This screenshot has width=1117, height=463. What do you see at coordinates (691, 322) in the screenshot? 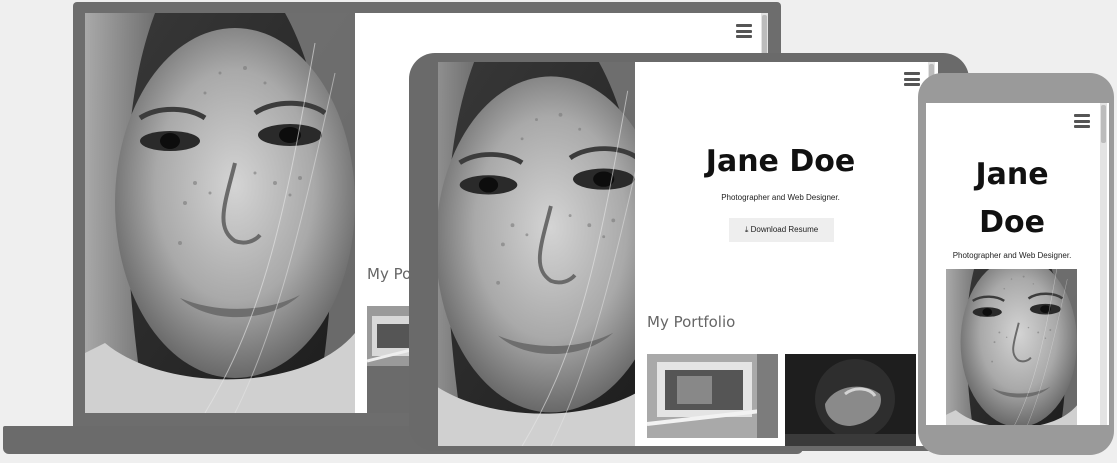
I see `portfolio-heading: My Portfolio` at bounding box center [691, 322].